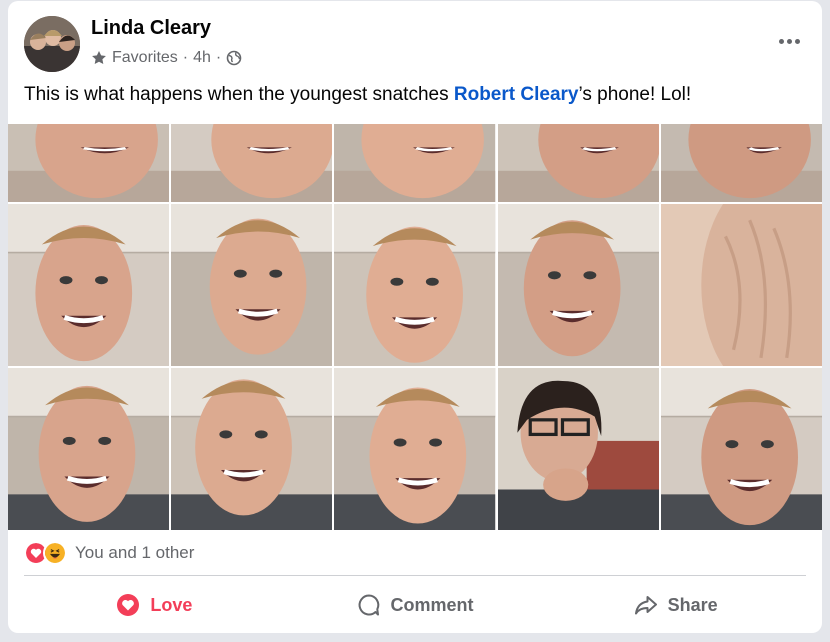 The image size is (830, 642). What do you see at coordinates (202, 58) in the screenshot?
I see `post-timestamp: 4h` at bounding box center [202, 58].